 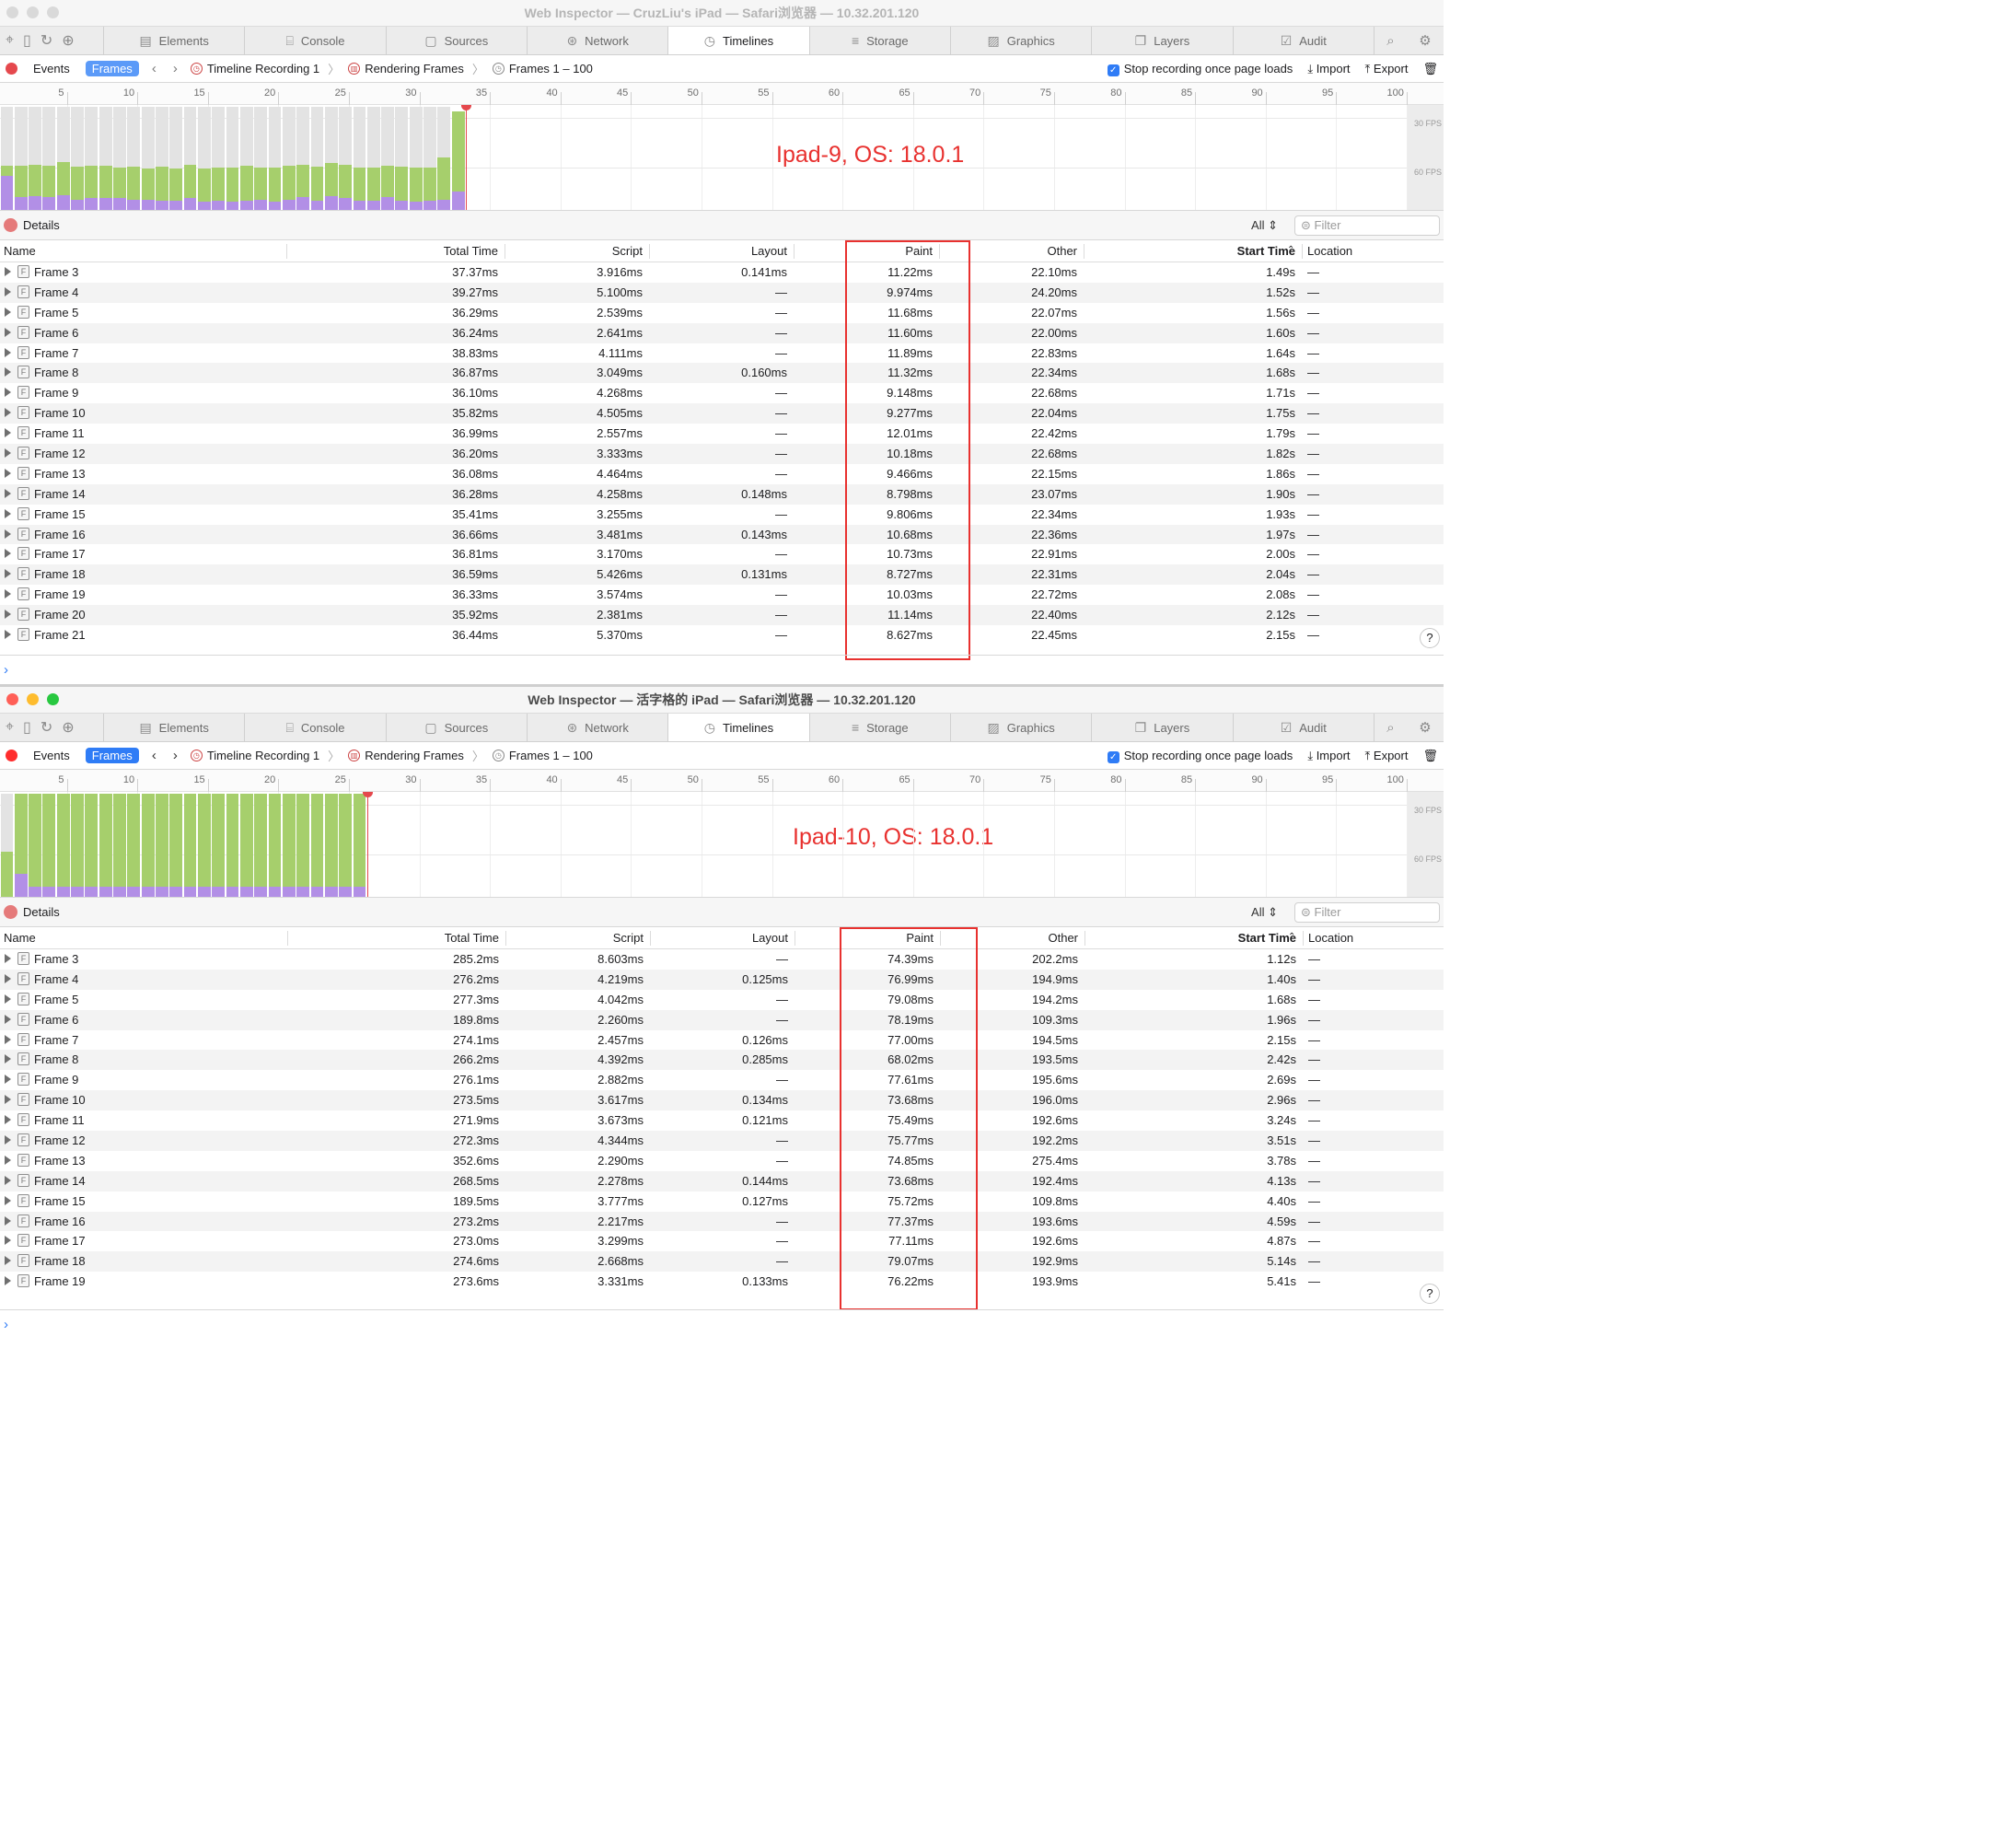 What do you see at coordinates (1387, 69) in the screenshot?
I see `export-button: ⤒ Export` at bounding box center [1387, 69].